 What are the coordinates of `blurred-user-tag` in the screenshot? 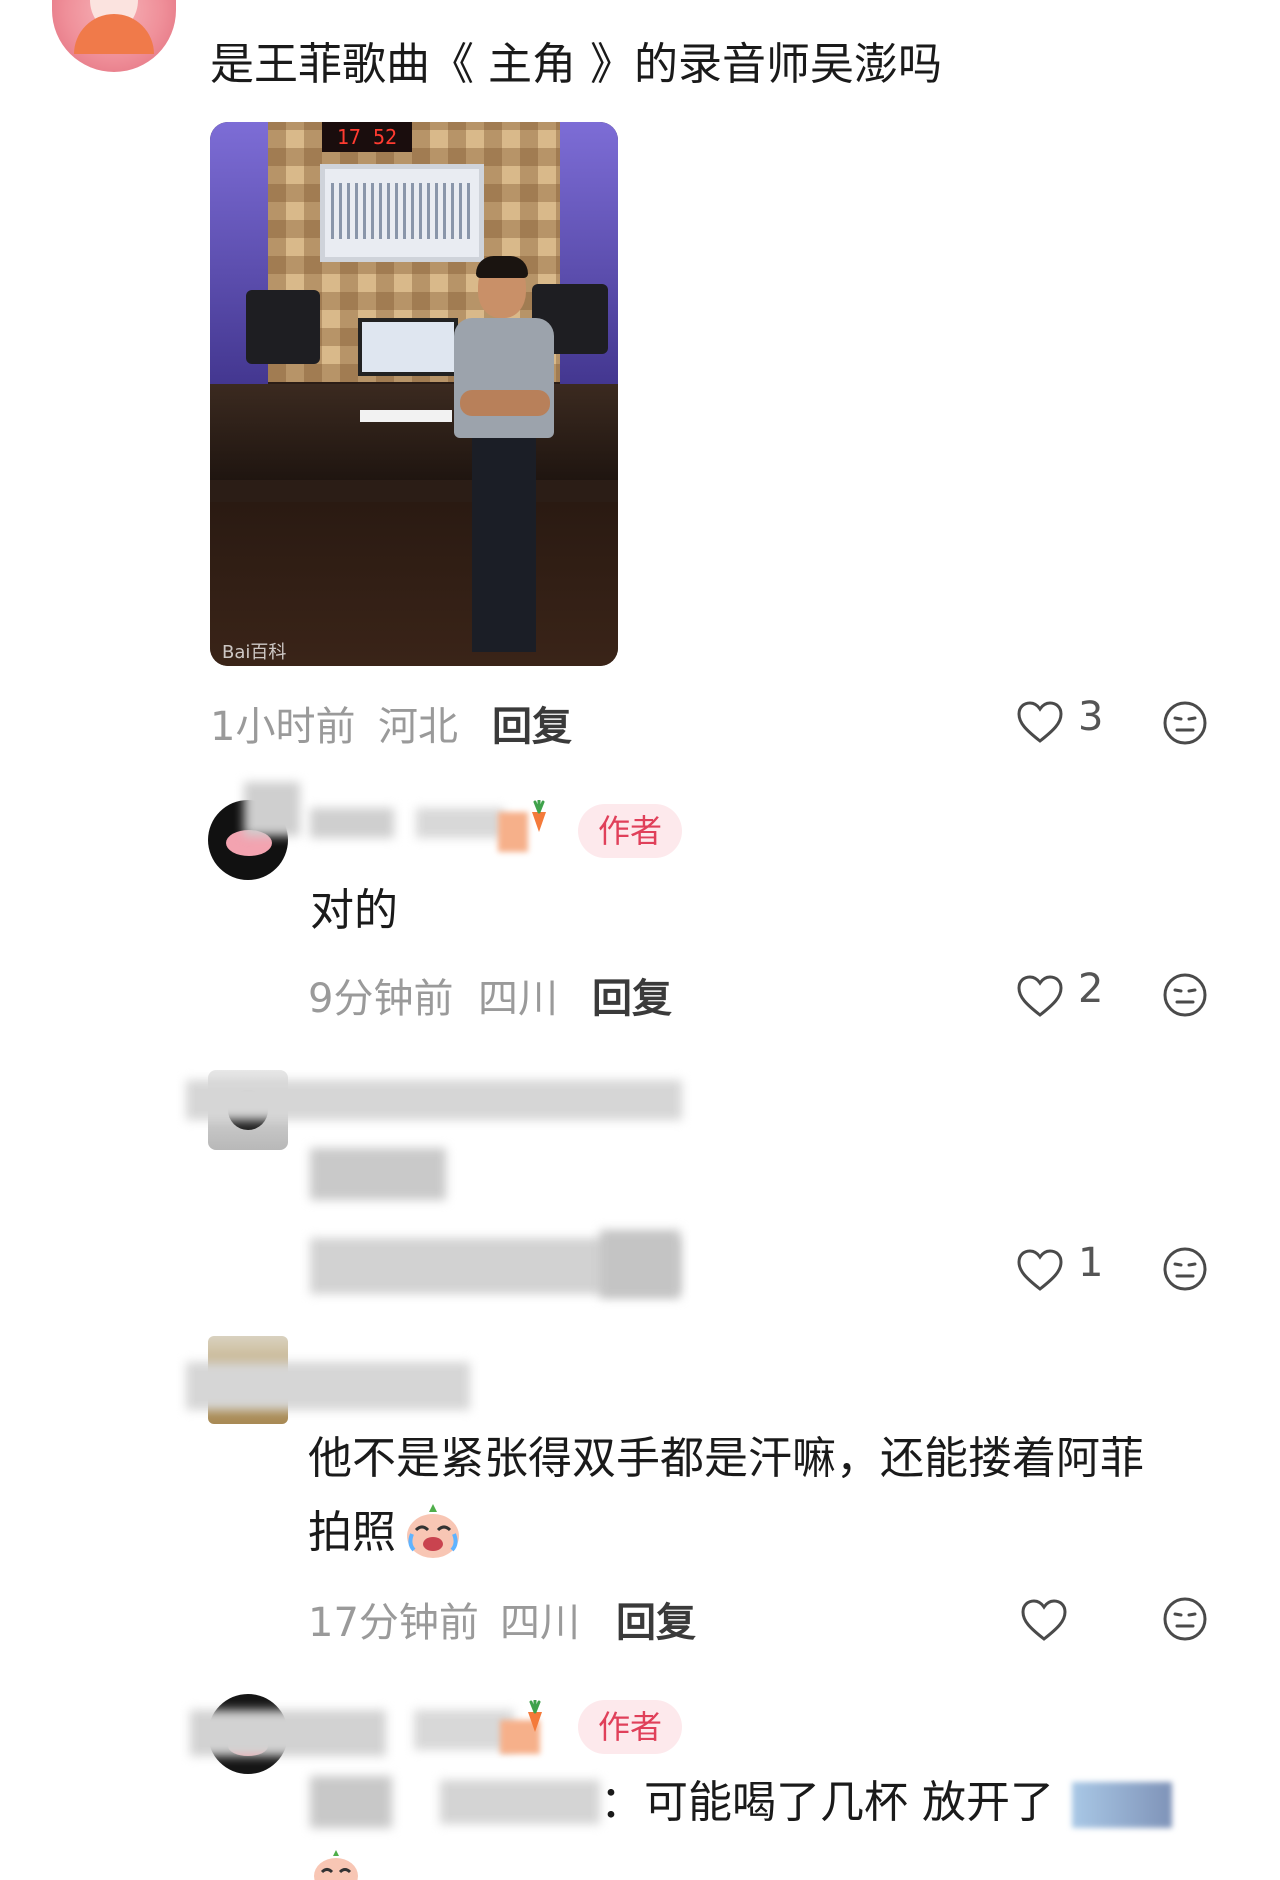 It's located at (513, 832).